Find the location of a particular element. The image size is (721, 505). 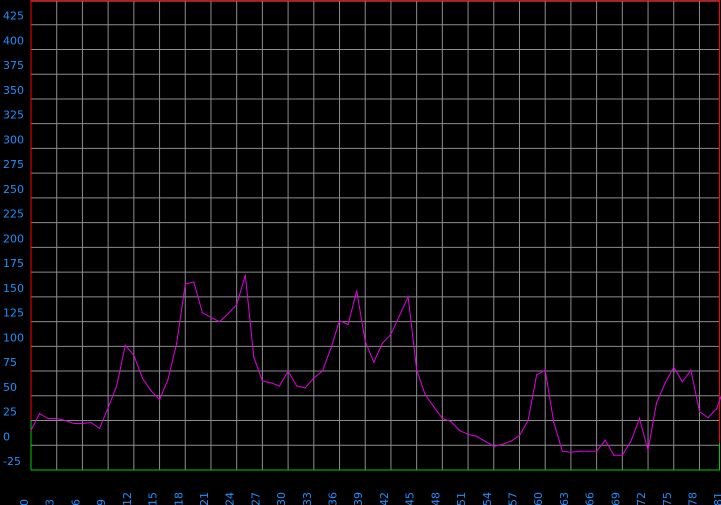

x-tick-label: 63 is located at coordinates (564, 498).